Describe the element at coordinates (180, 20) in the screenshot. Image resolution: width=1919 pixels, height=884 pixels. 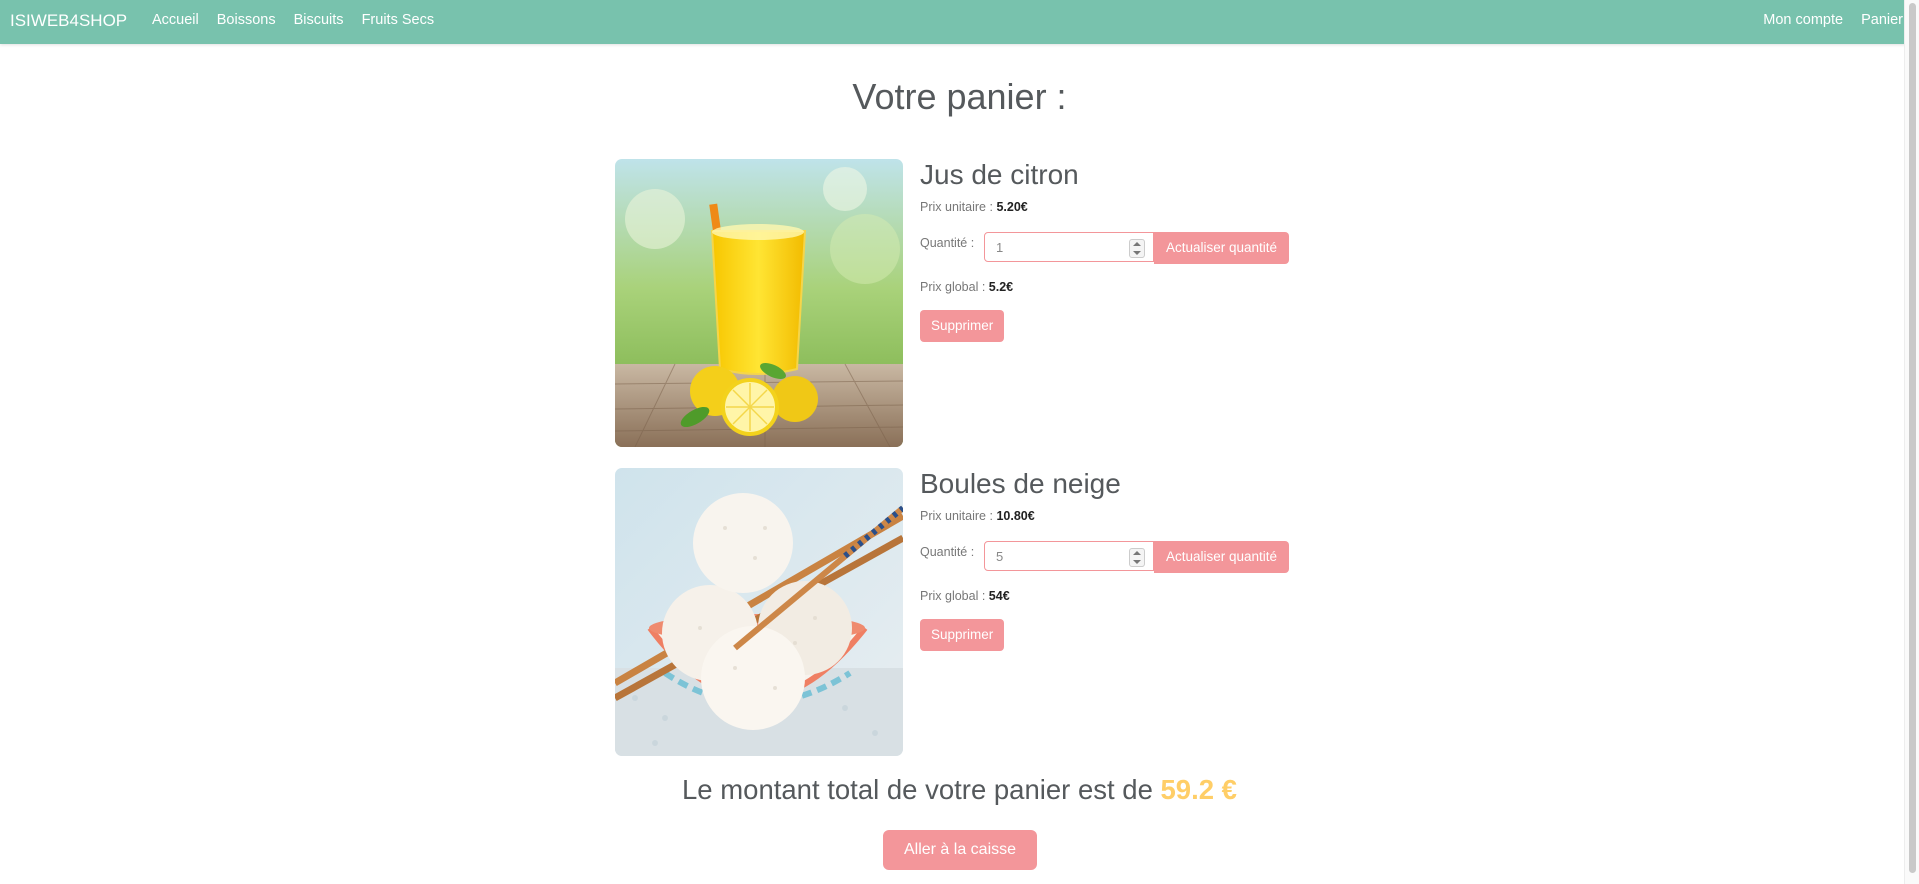
I see `nav-link-accueil: Accueil` at that location.